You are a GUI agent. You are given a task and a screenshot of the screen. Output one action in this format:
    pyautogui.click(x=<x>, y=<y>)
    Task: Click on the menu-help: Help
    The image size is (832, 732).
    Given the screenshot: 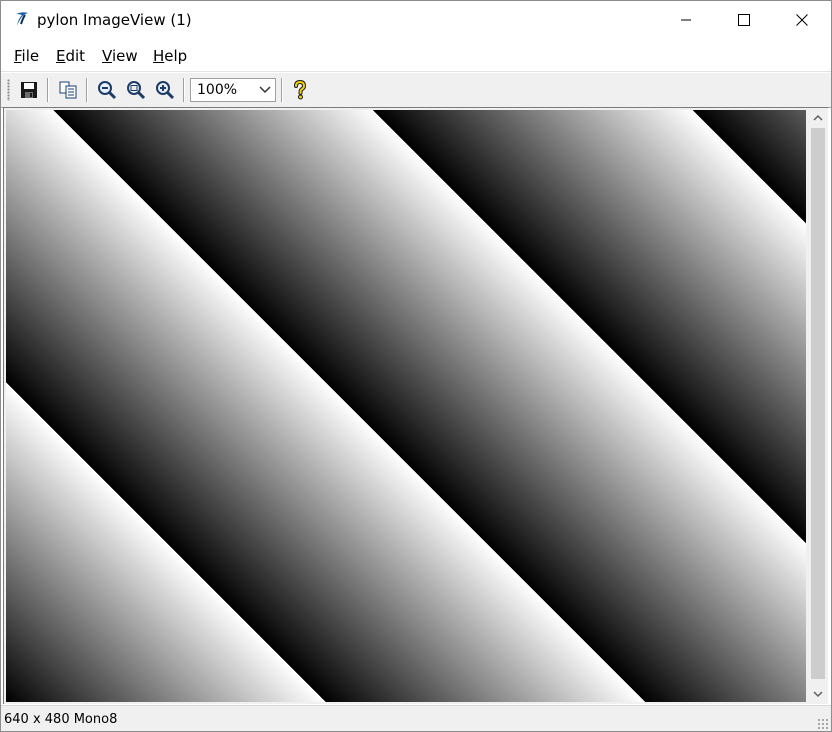 What is the action you would take?
    pyautogui.click(x=170, y=56)
    